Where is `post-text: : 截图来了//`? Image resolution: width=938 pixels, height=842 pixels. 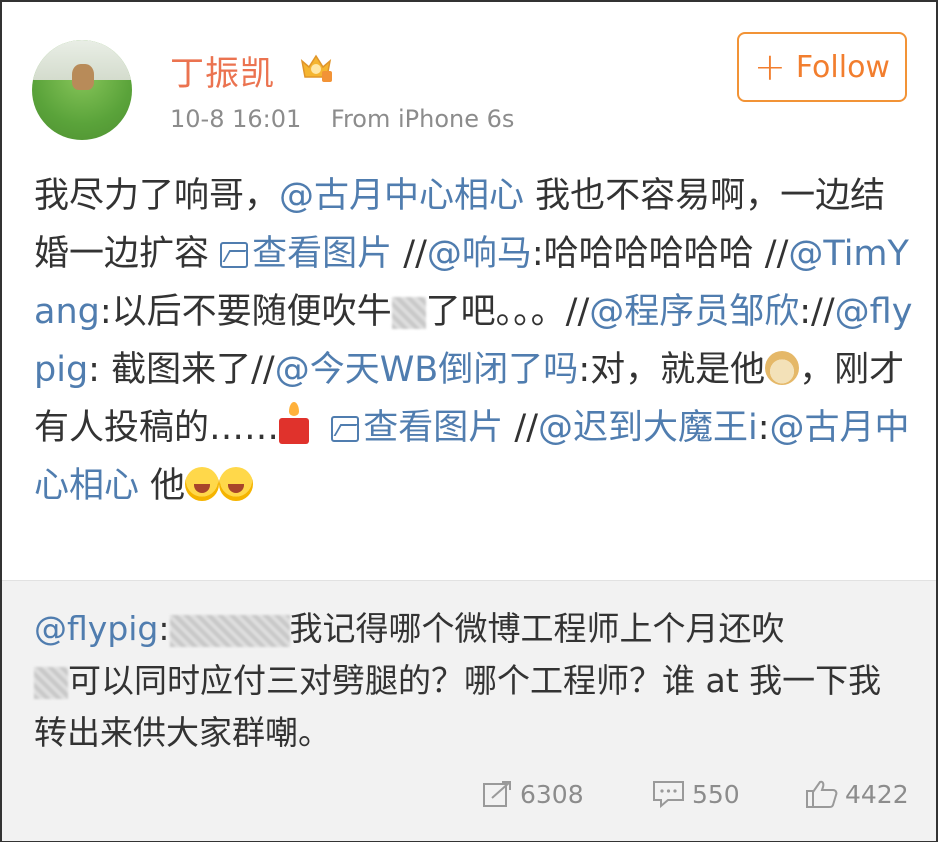 post-text: : 截图来了// is located at coordinates (181, 370).